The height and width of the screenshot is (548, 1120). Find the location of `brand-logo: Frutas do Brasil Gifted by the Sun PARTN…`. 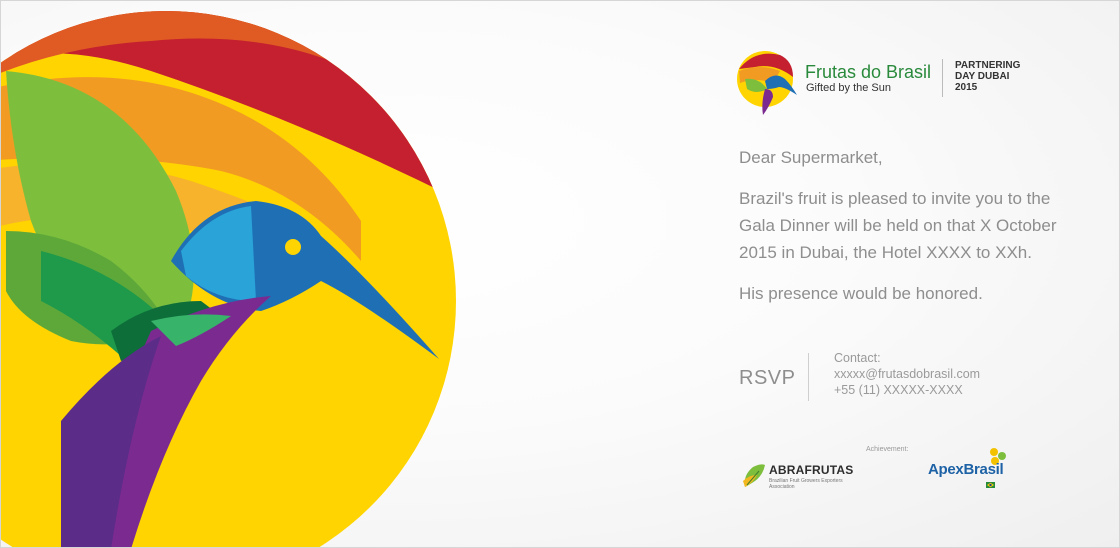

brand-logo: Frutas do Brasil Gifted by the Sun PARTN… is located at coordinates (885, 84).